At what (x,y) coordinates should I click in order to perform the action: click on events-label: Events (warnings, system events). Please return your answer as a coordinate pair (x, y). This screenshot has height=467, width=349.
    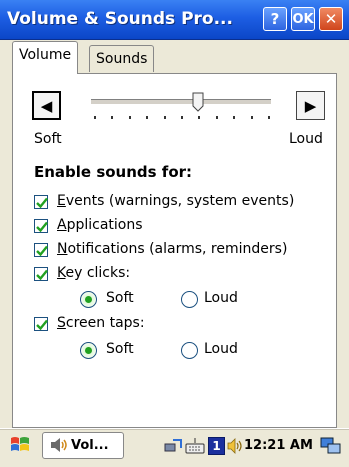
    Looking at the image, I should click on (175, 201).